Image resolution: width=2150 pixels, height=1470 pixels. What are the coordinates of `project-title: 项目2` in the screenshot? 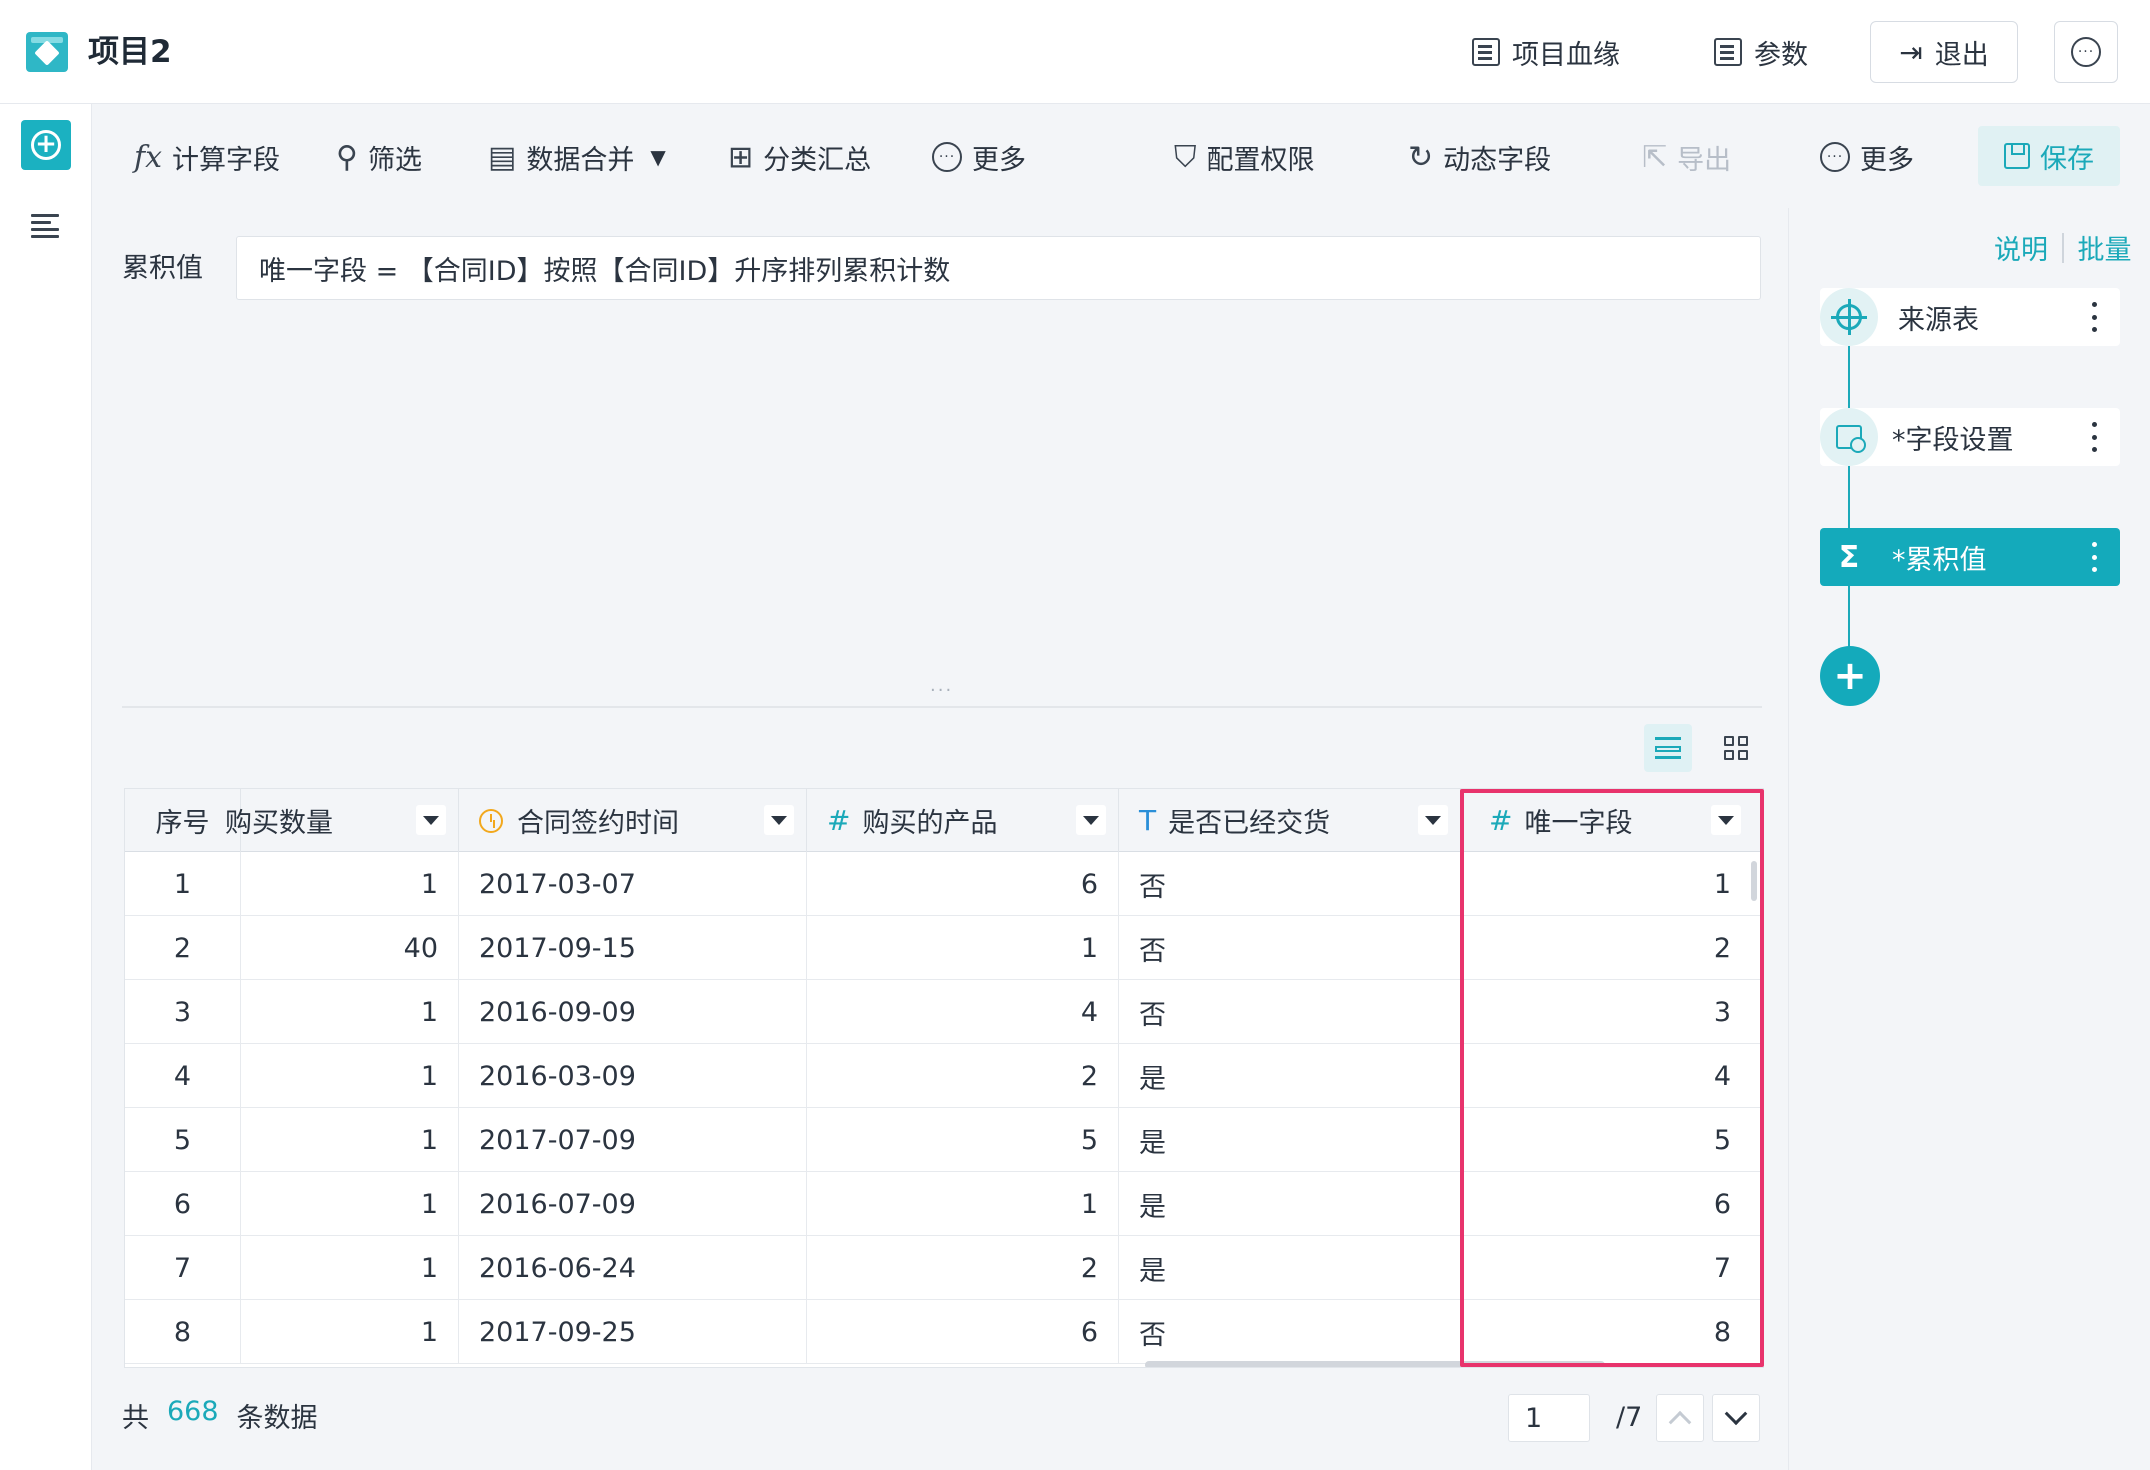 It's located at (130, 52).